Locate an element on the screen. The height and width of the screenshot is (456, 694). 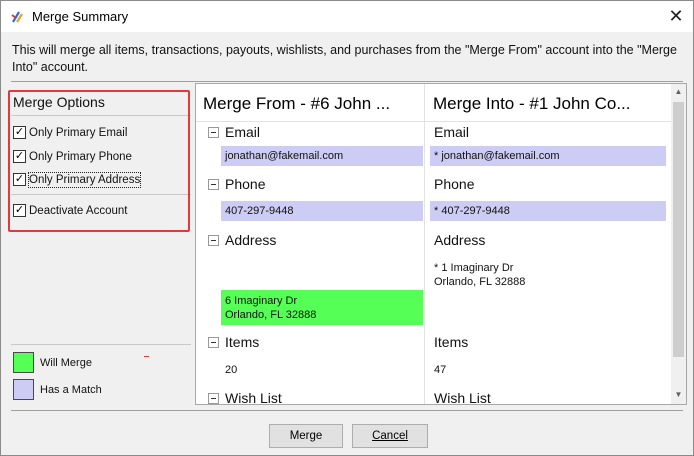
collapse-phone-icon is located at coordinates (213, 184).